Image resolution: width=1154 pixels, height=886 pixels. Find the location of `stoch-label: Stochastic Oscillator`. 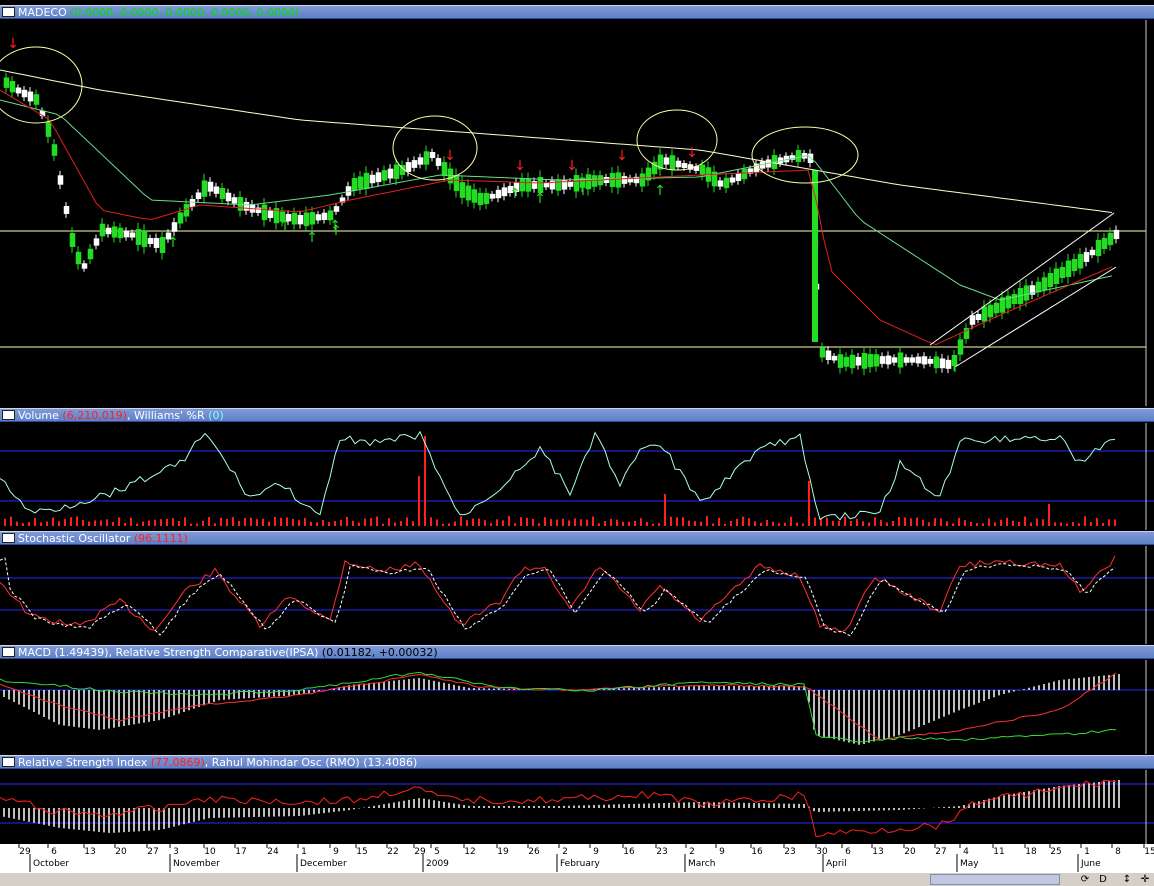

stoch-label: Stochastic Oscillator is located at coordinates (74, 538).